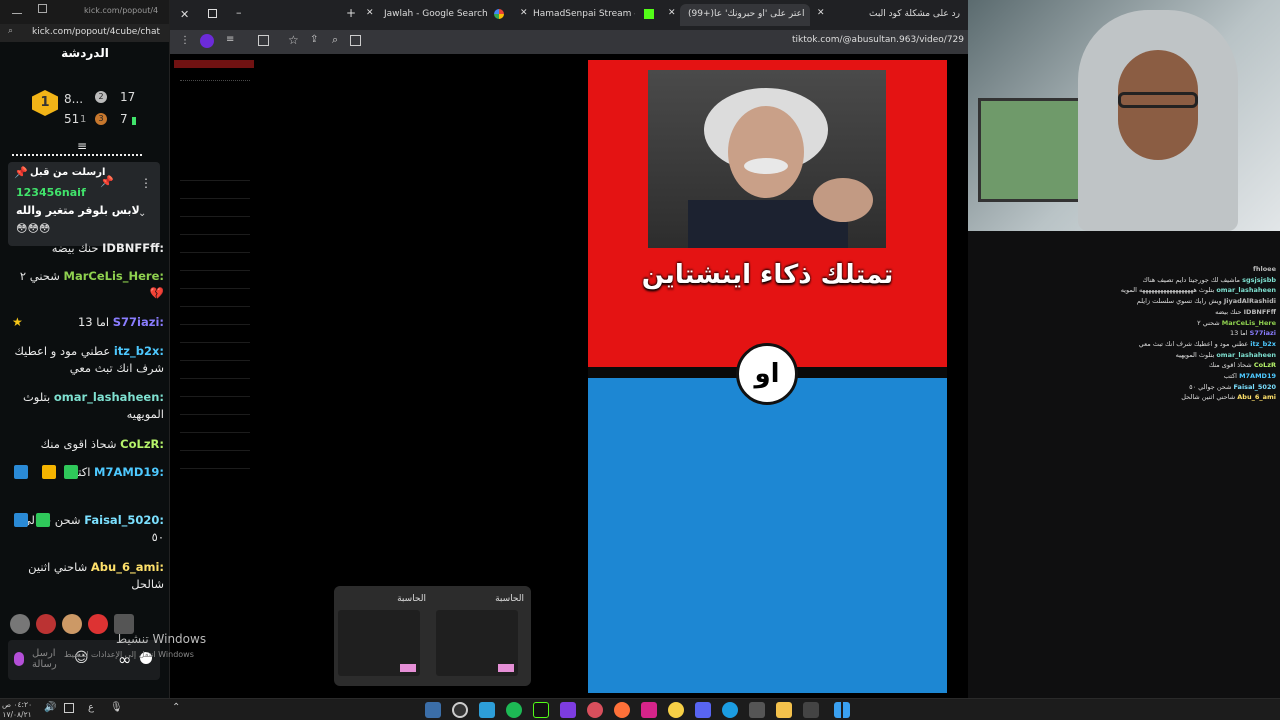  I want to click on chat-message: CoLzR: شحاذ اقوى منك, so click(86, 444).